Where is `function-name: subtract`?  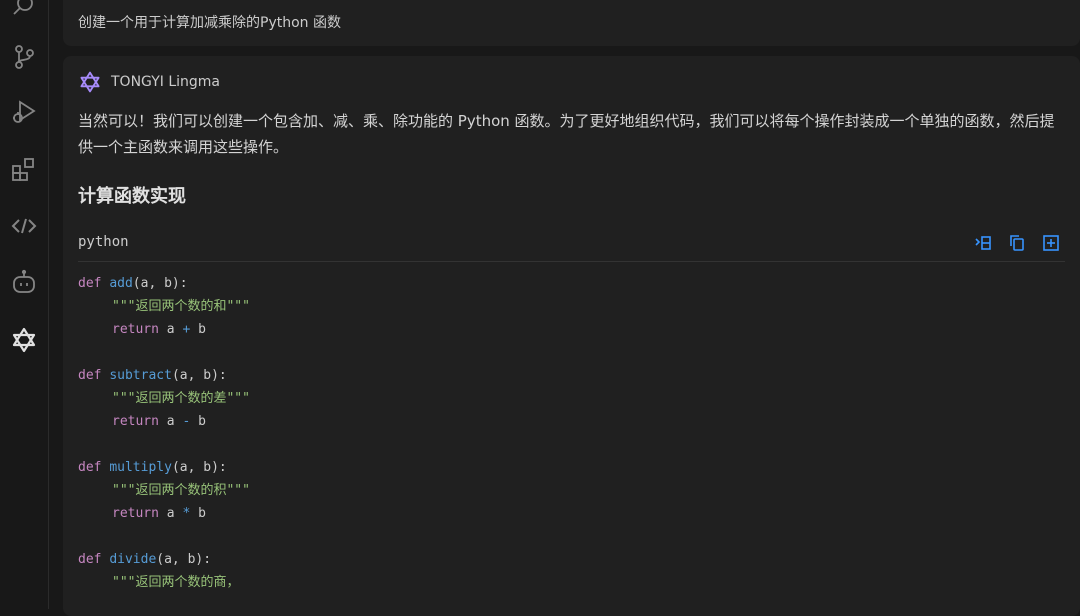 function-name: subtract is located at coordinates (140, 375).